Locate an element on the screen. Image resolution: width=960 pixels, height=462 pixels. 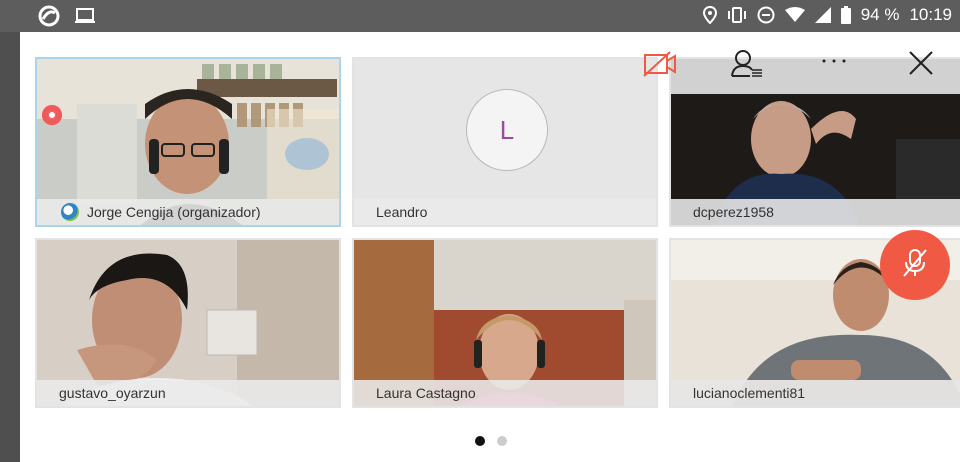
video-off-icon is located at coordinates (660, 64).